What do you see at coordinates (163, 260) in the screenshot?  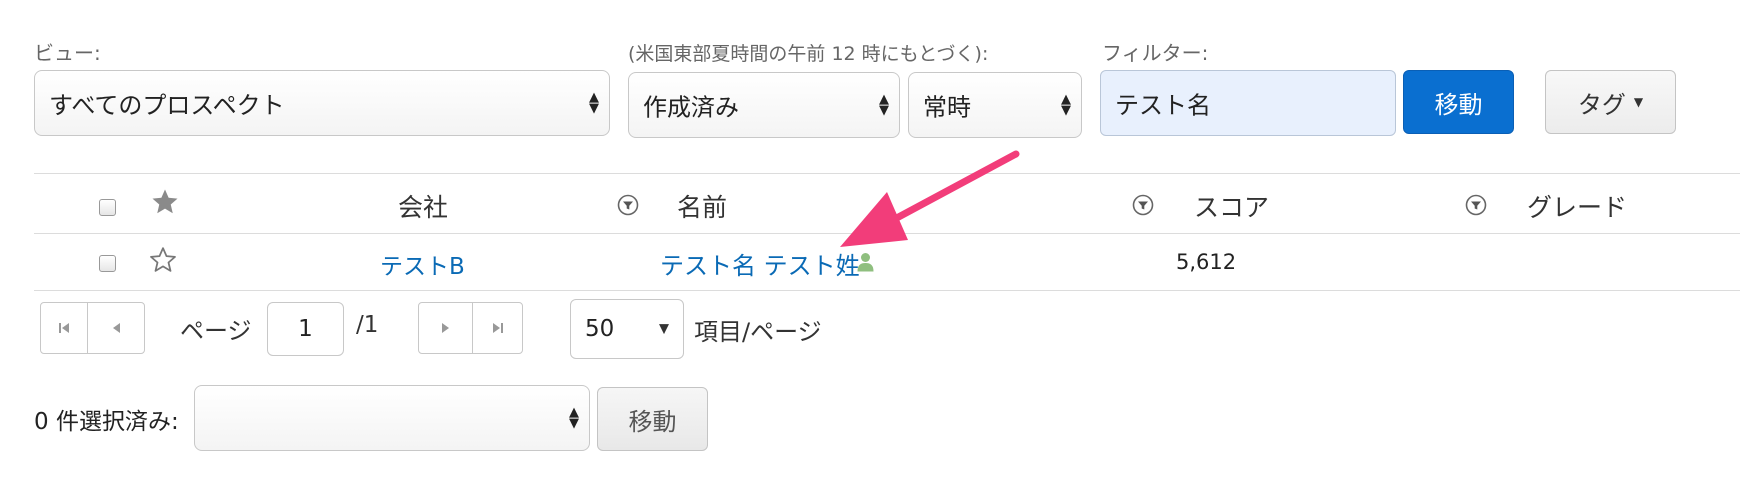 I see `star-outline-icon` at bounding box center [163, 260].